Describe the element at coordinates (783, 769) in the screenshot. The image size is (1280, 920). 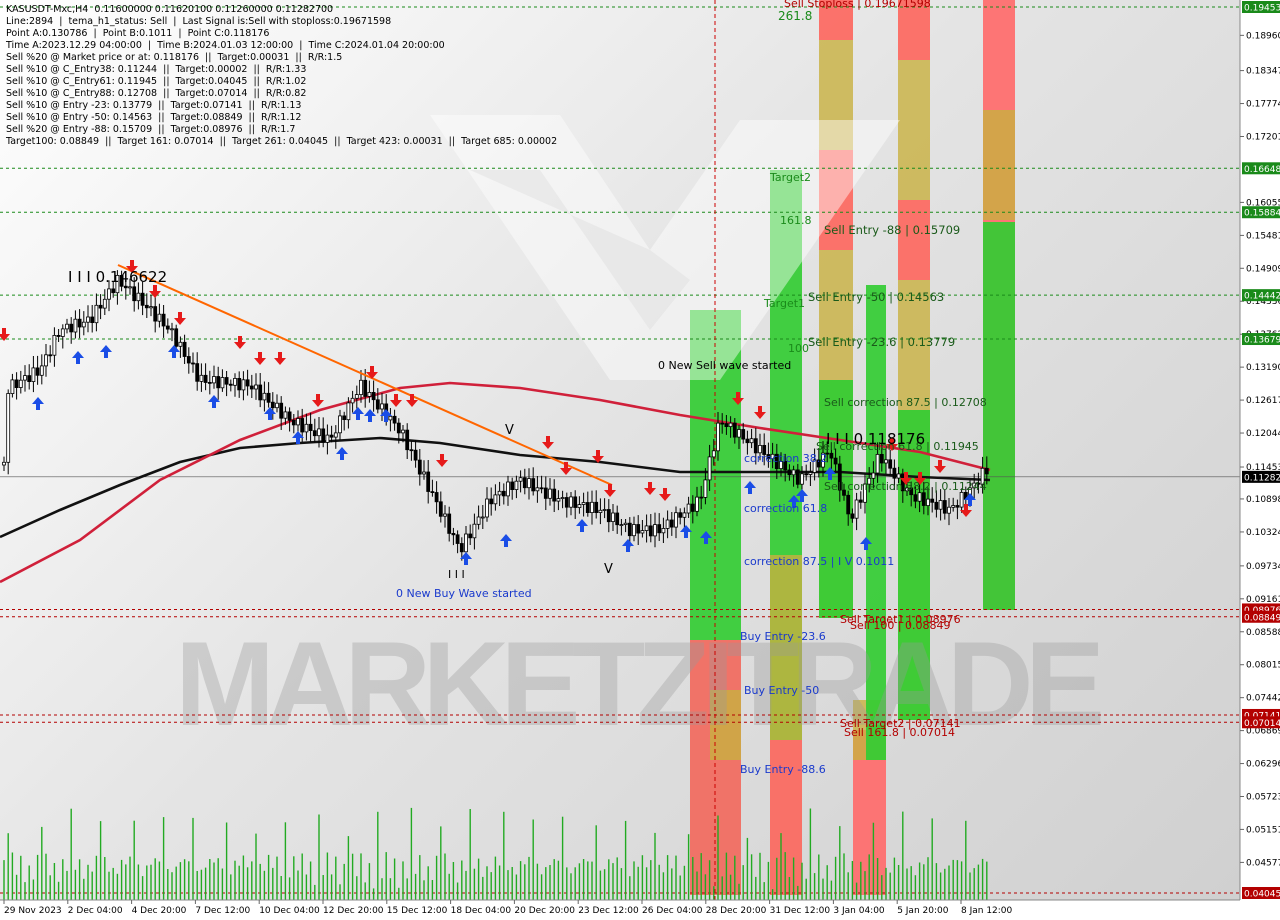
I see `chart-label: Buy Entry -88.6` at that location.